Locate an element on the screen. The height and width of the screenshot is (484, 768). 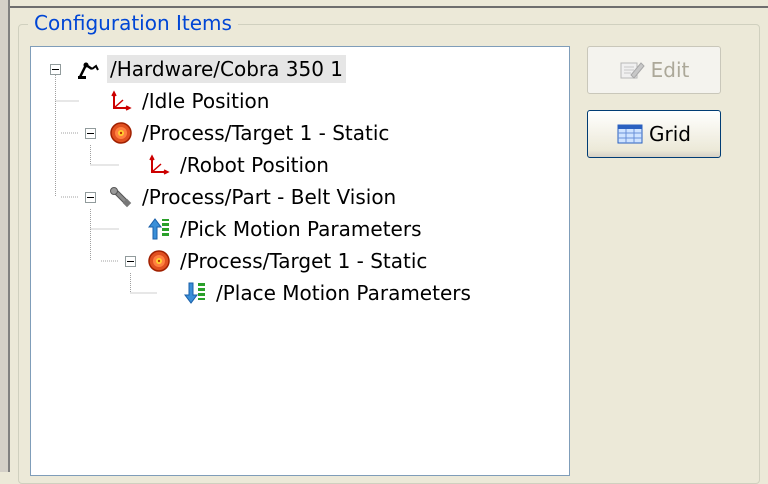
tree-node-label: /Robot Position is located at coordinates (254, 165).